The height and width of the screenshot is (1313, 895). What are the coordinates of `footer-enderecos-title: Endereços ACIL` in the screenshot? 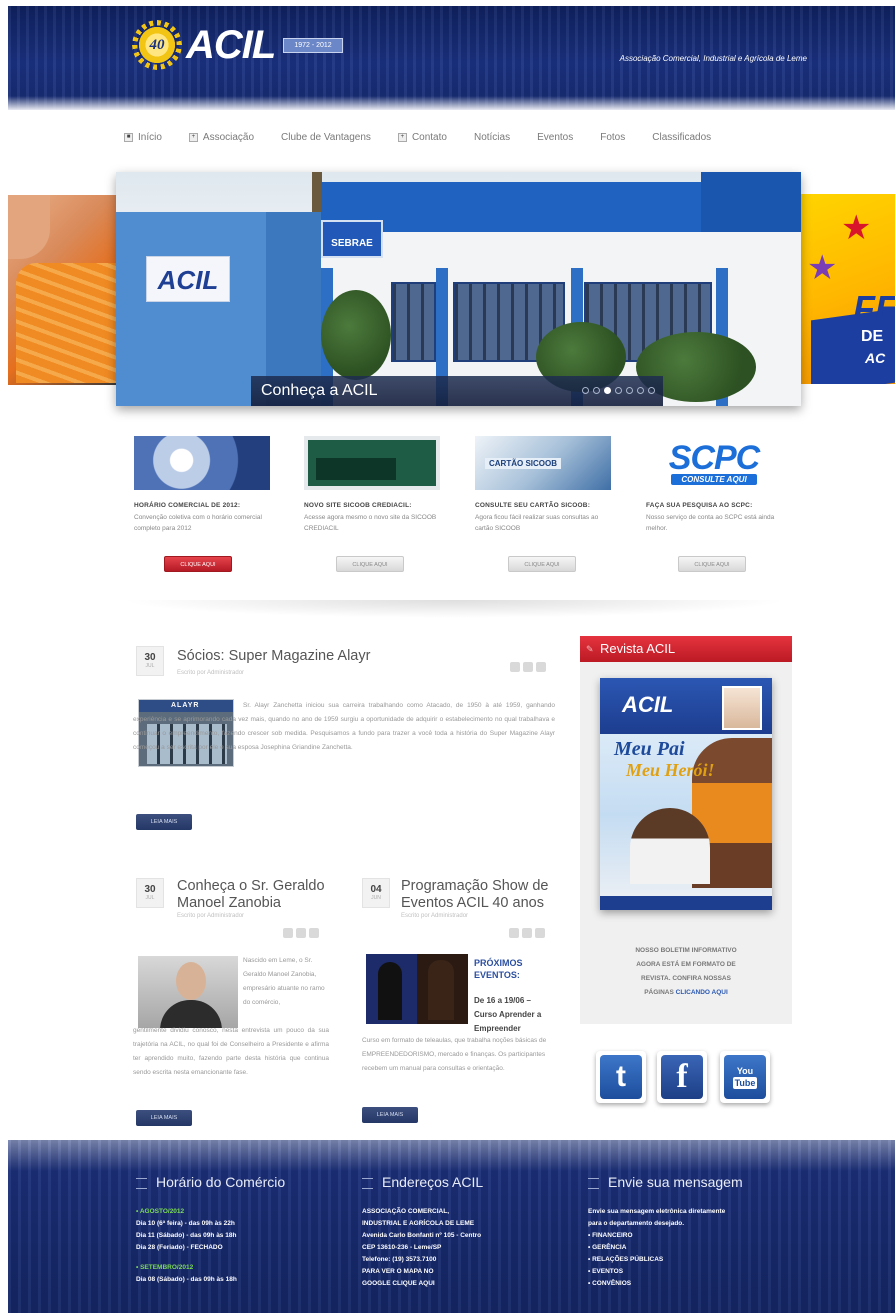 It's located at (422, 1182).